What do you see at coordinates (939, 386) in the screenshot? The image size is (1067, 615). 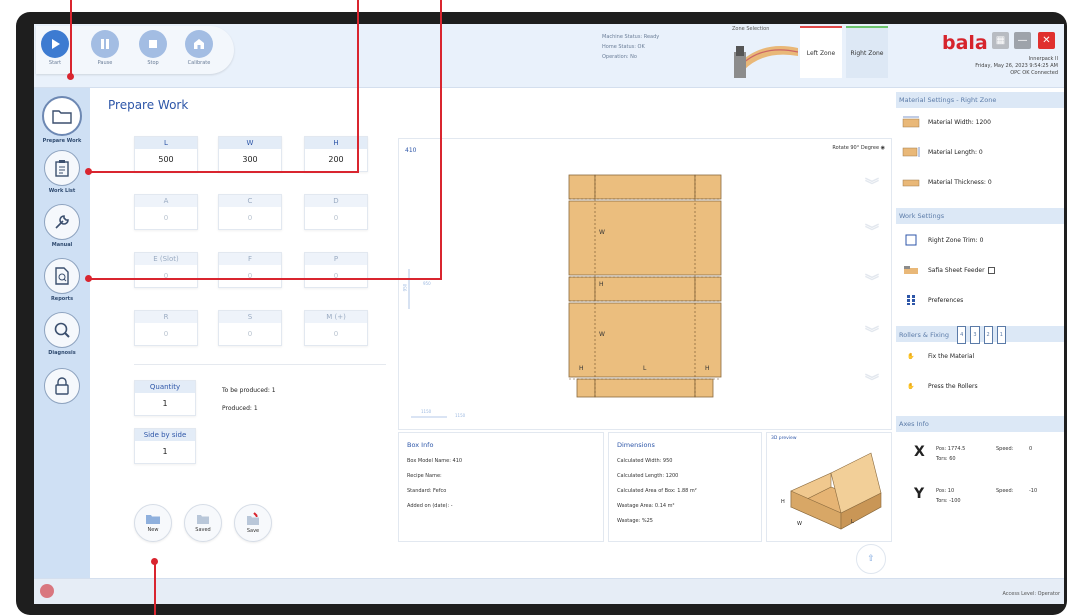 I see `press-rollers-item: ✋ Press the Rollers` at bounding box center [939, 386].